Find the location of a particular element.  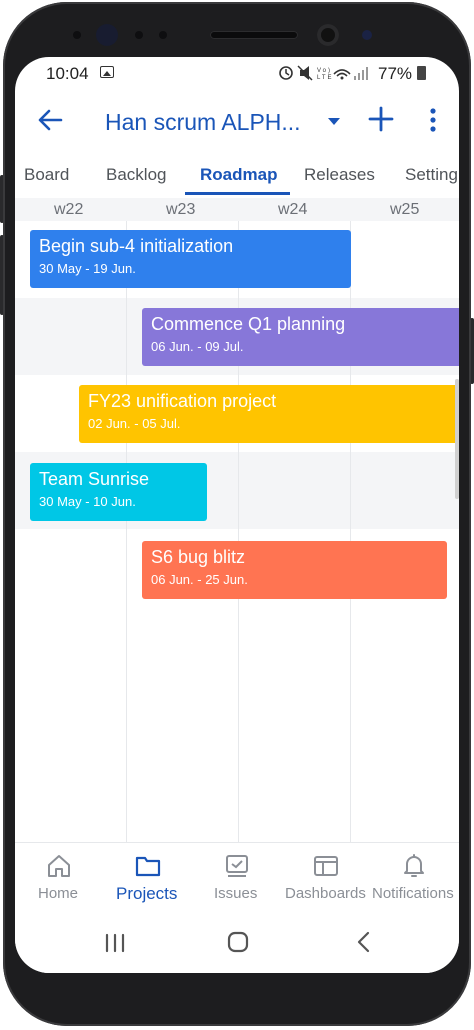

week-label: w23 is located at coordinates (181, 209).